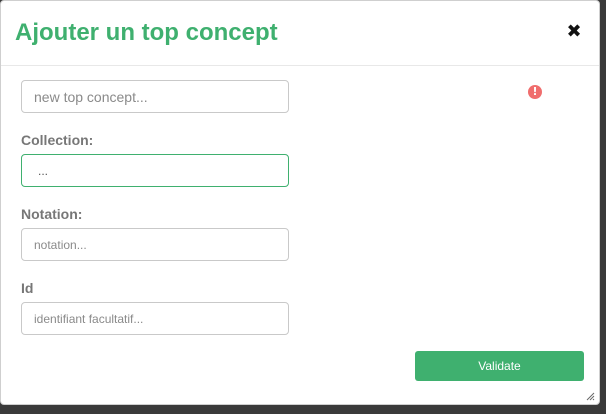 Image resolution: width=606 pixels, height=414 pixels. I want to click on resize-handle-icon, so click(590, 396).